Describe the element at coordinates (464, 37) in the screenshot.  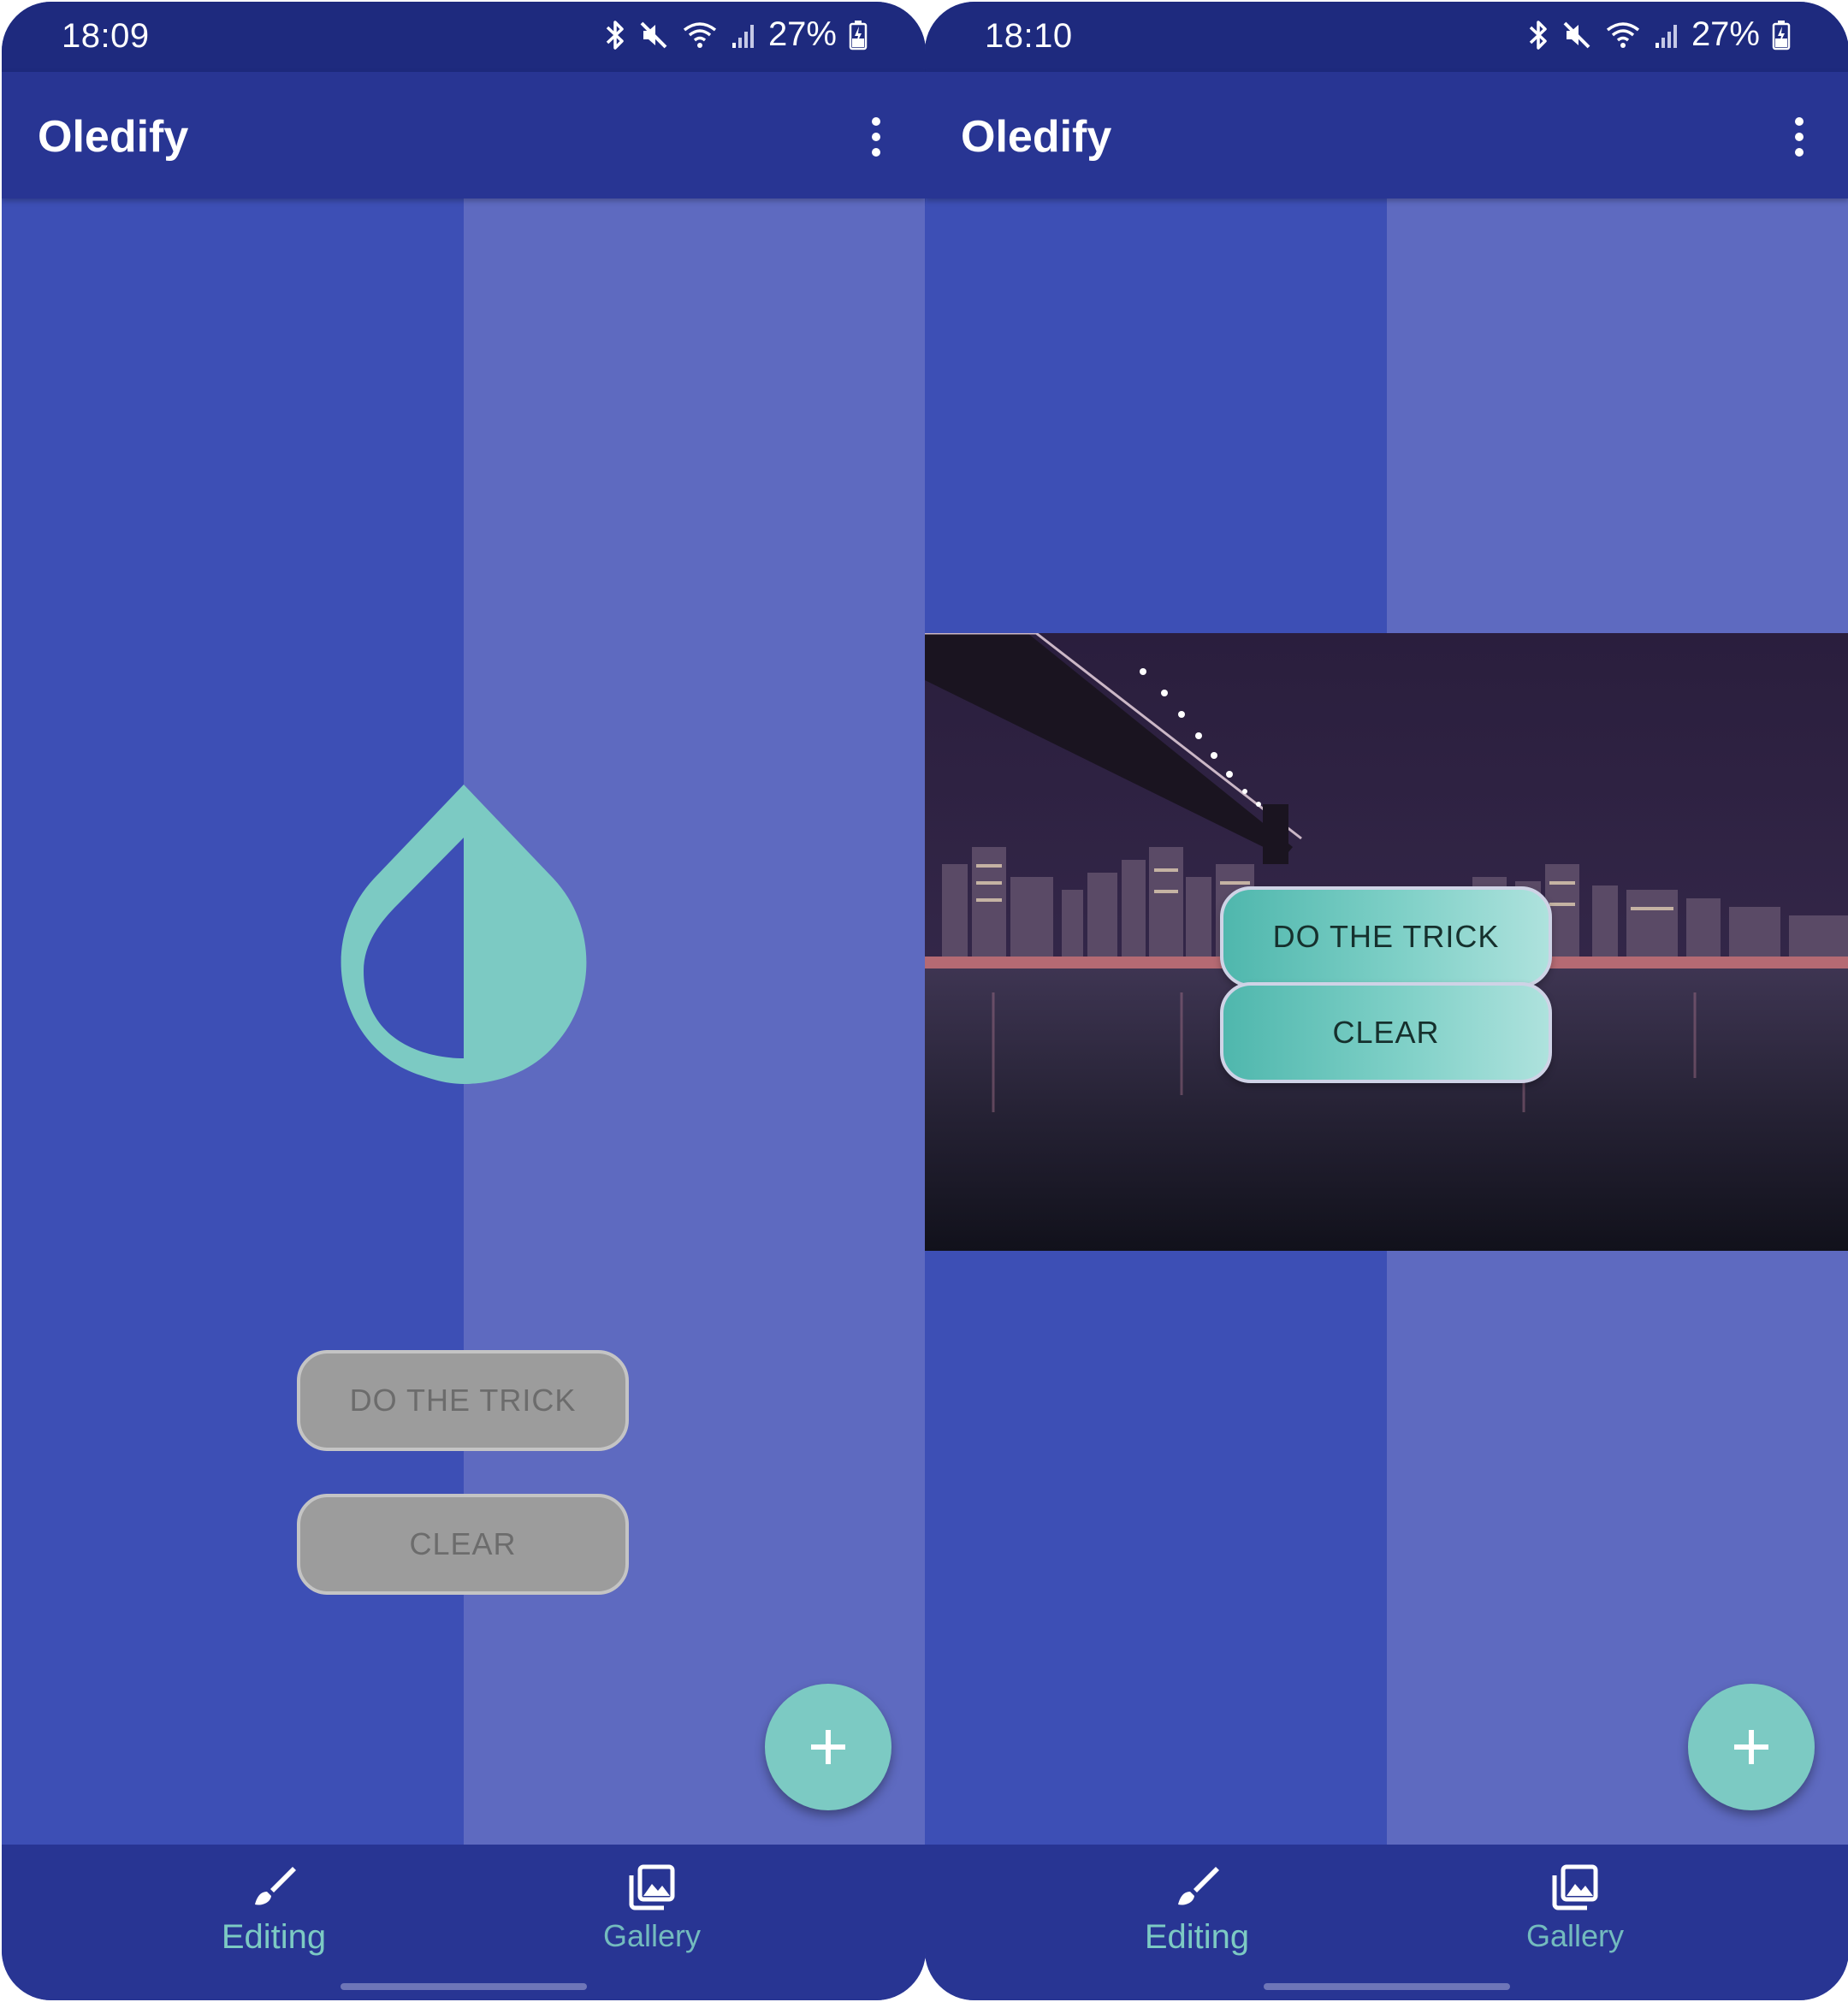
I see `status-bar: 18:09 27%` at that location.